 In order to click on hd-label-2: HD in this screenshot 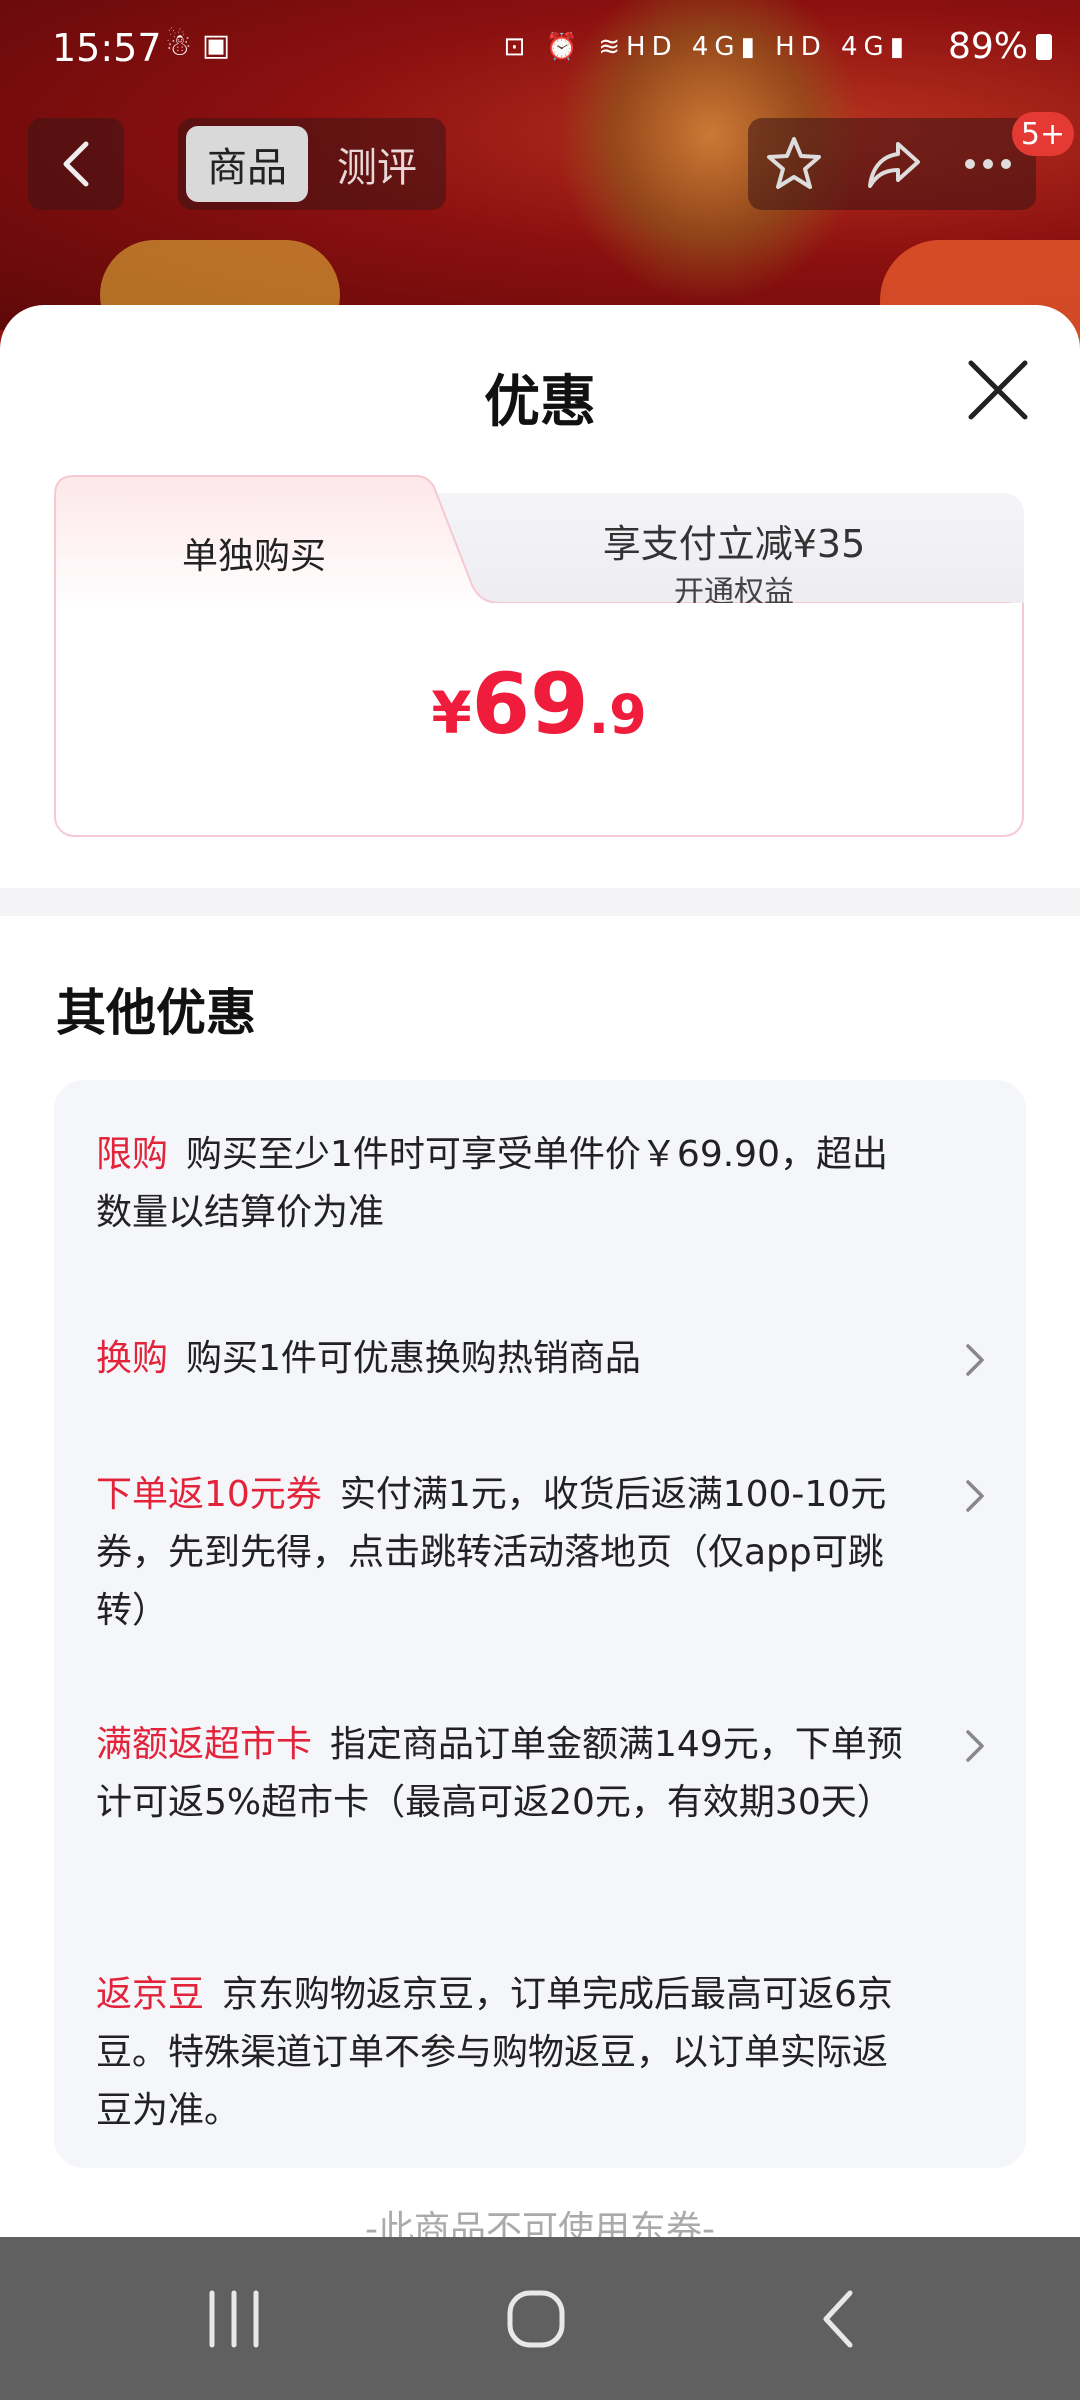, I will do `click(801, 47)`.